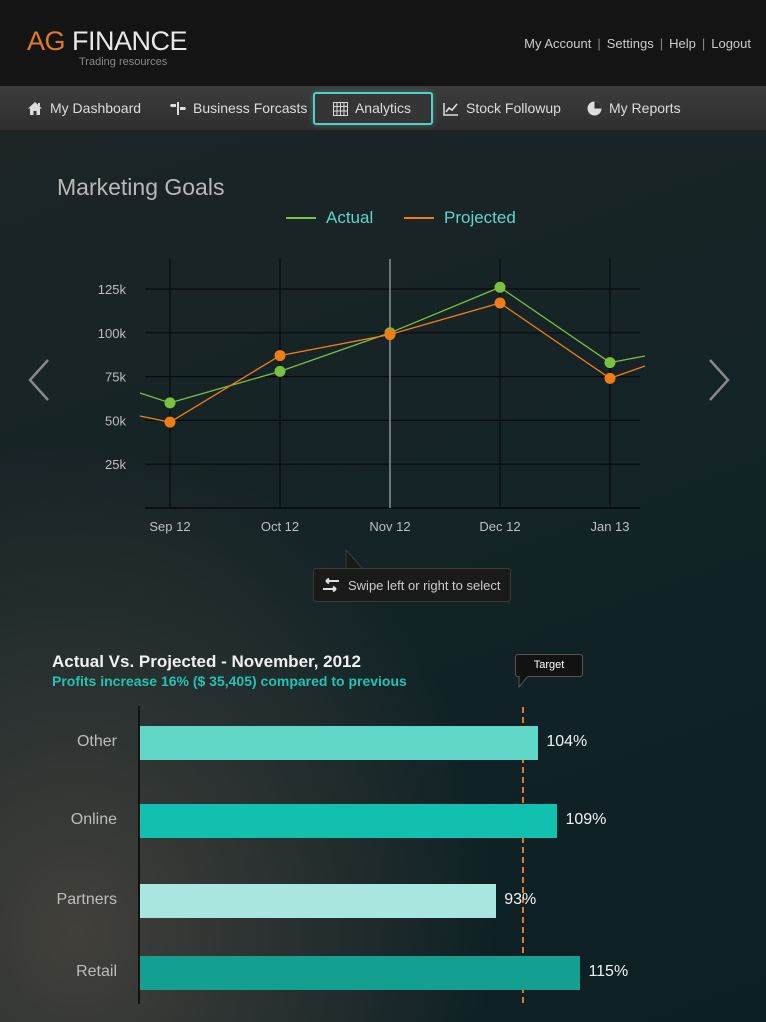 The image size is (766, 1022). Describe the element at coordinates (731, 43) in the screenshot. I see `logout-link: Logout` at that location.